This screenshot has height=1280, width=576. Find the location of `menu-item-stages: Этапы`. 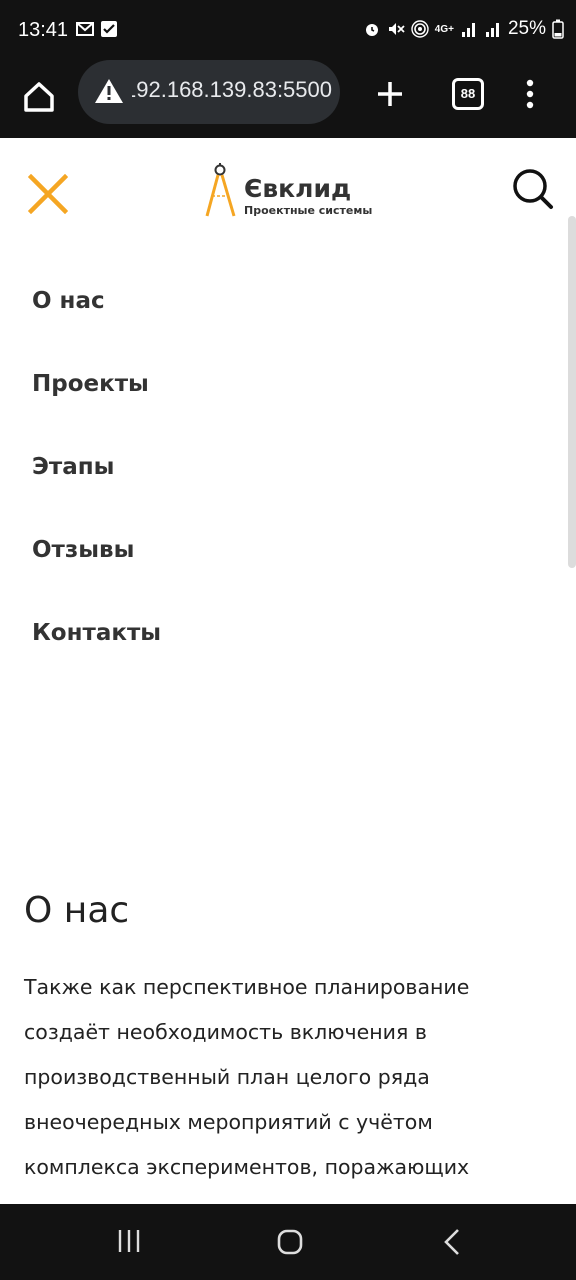

menu-item-stages: Этапы is located at coordinates (96, 495).